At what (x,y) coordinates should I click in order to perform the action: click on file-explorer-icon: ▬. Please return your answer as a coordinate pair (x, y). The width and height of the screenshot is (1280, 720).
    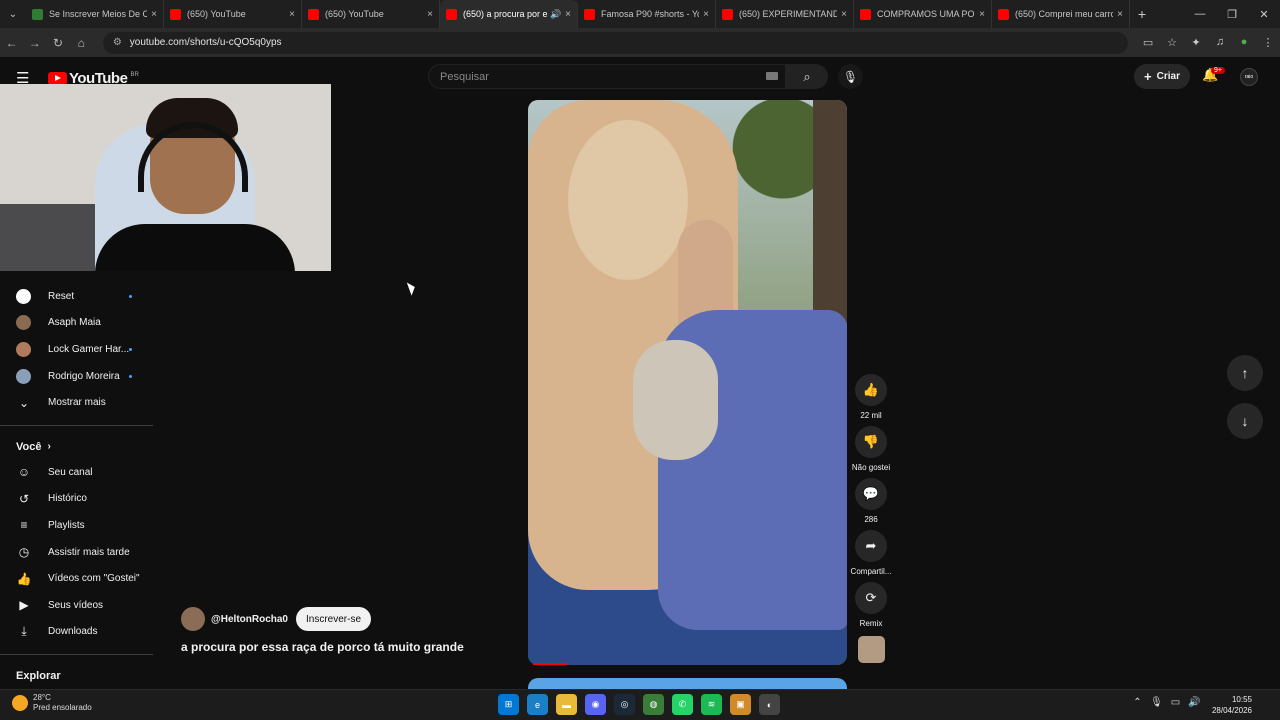
    Looking at the image, I should click on (566, 704).